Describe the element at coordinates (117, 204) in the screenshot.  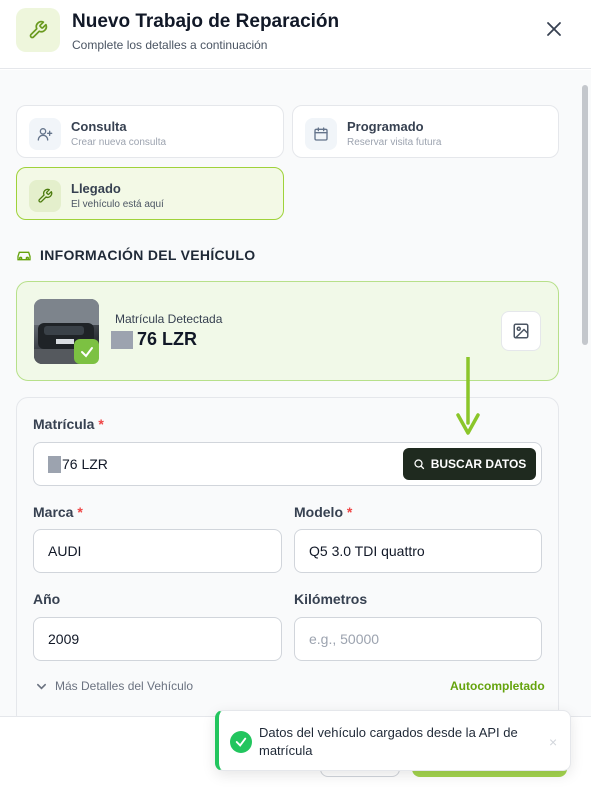
I see `option-subtitle: El vehículo está aquí` at that location.